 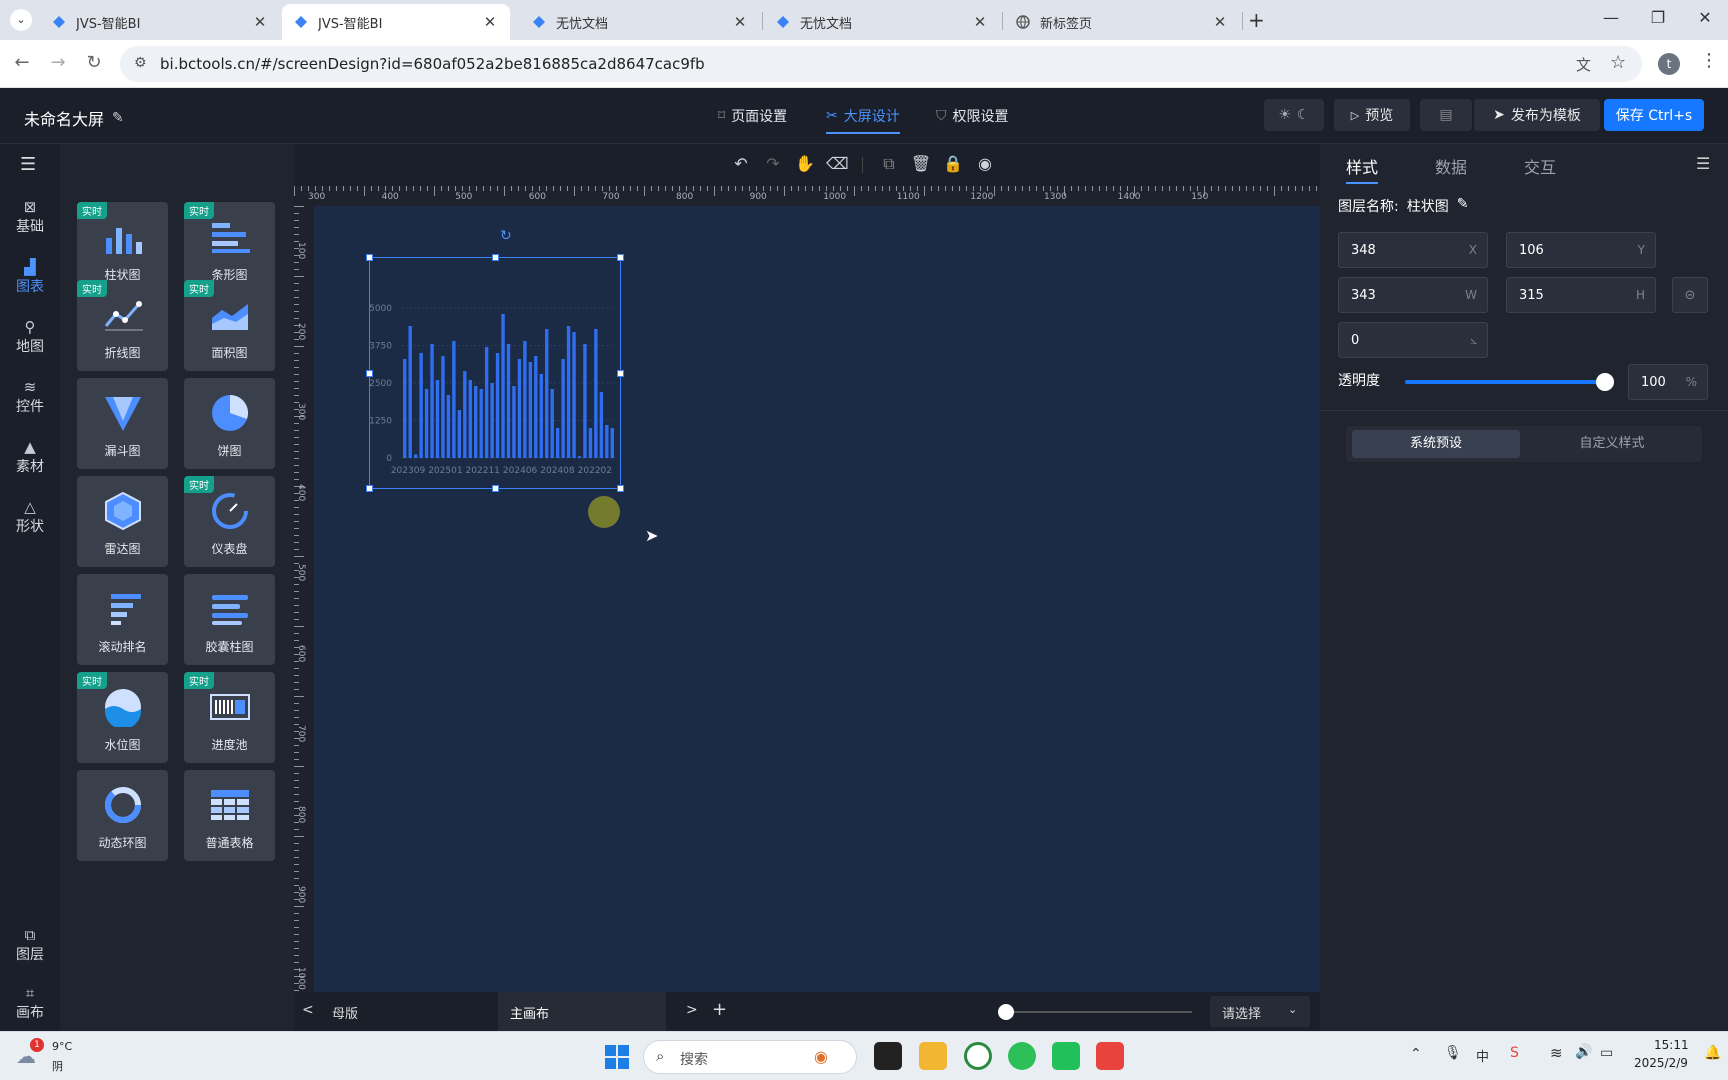 I want to click on height-input: 315 H, so click(x=1581, y=295).